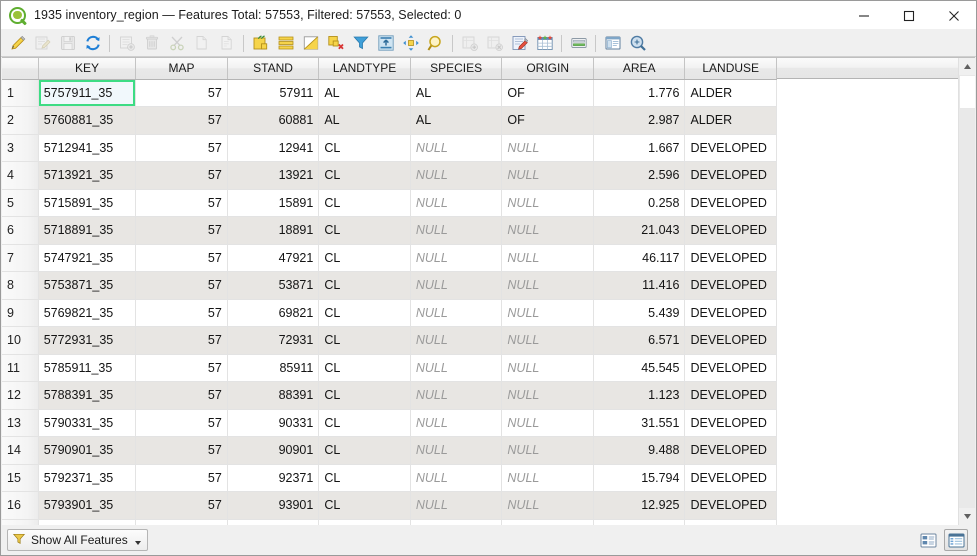  What do you see at coordinates (547, 120) in the screenshot?
I see `cell-origin: OF` at bounding box center [547, 120].